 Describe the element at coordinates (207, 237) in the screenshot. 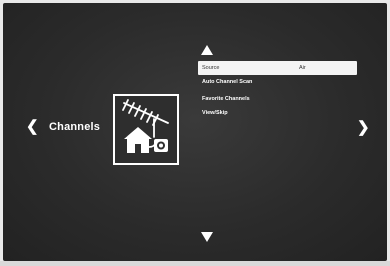

I see `scroll-down-arrow` at that location.